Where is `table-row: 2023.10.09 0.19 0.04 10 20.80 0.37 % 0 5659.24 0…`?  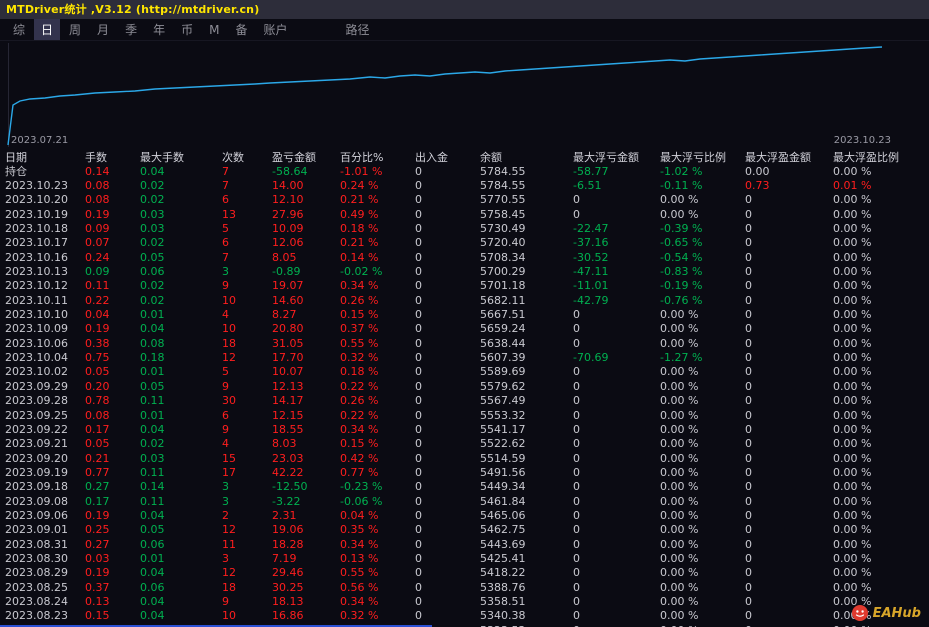
table-row: 2023.10.09 0.19 0.04 10 20.80 0.37 % 0 5659.24 0… is located at coordinates (464, 329).